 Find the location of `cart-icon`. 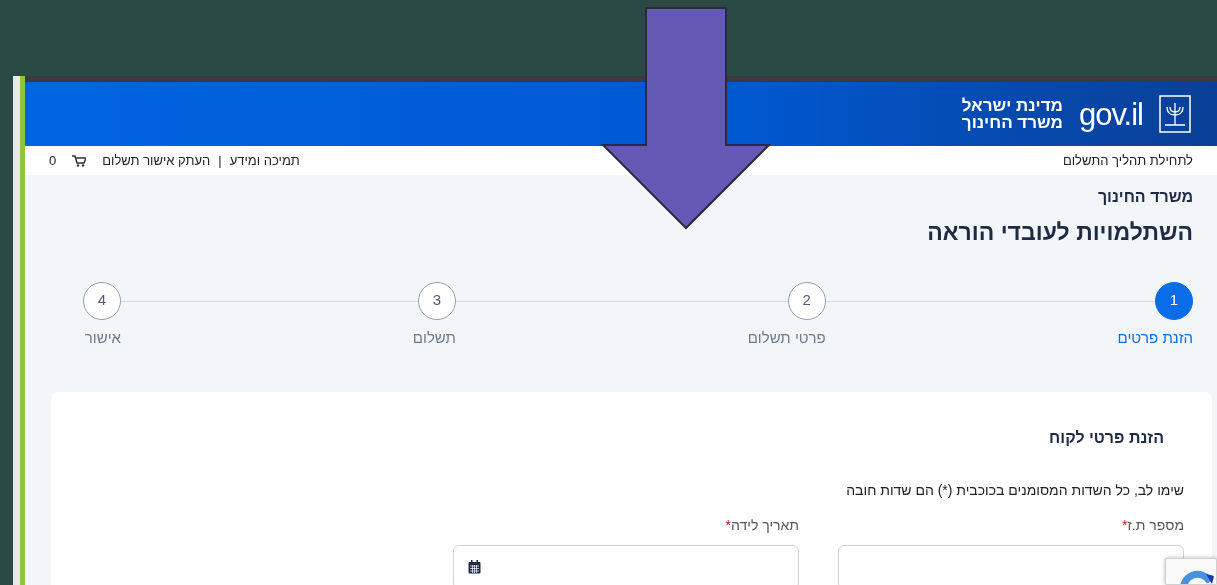

cart-icon is located at coordinates (79, 160).